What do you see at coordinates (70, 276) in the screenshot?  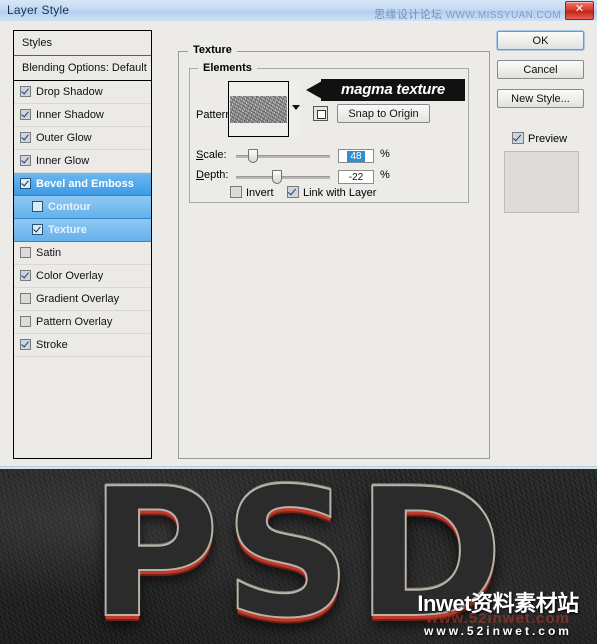 I see `sidebar-item-label: Color Overlay` at bounding box center [70, 276].